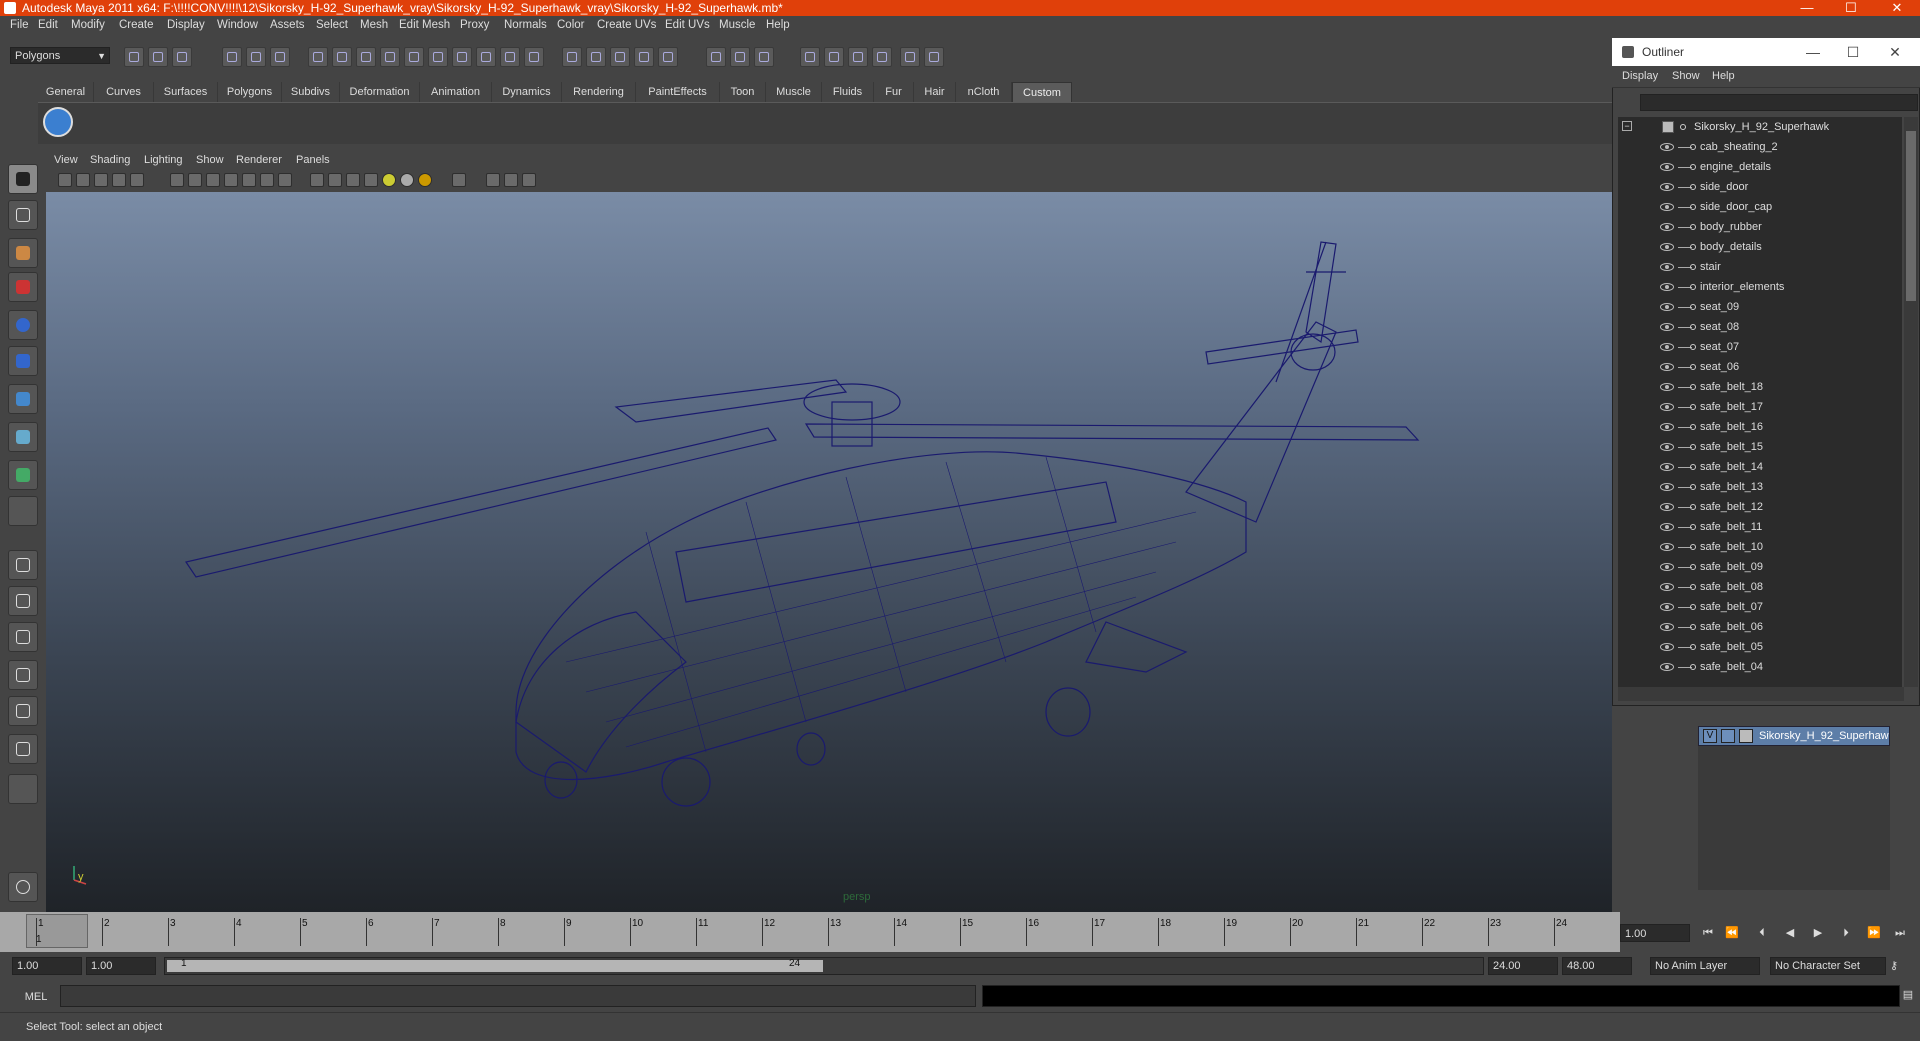 This screenshot has width=1920, height=1041. Describe the element at coordinates (596, 57) in the screenshot. I see `ipr-render-icon` at that location.